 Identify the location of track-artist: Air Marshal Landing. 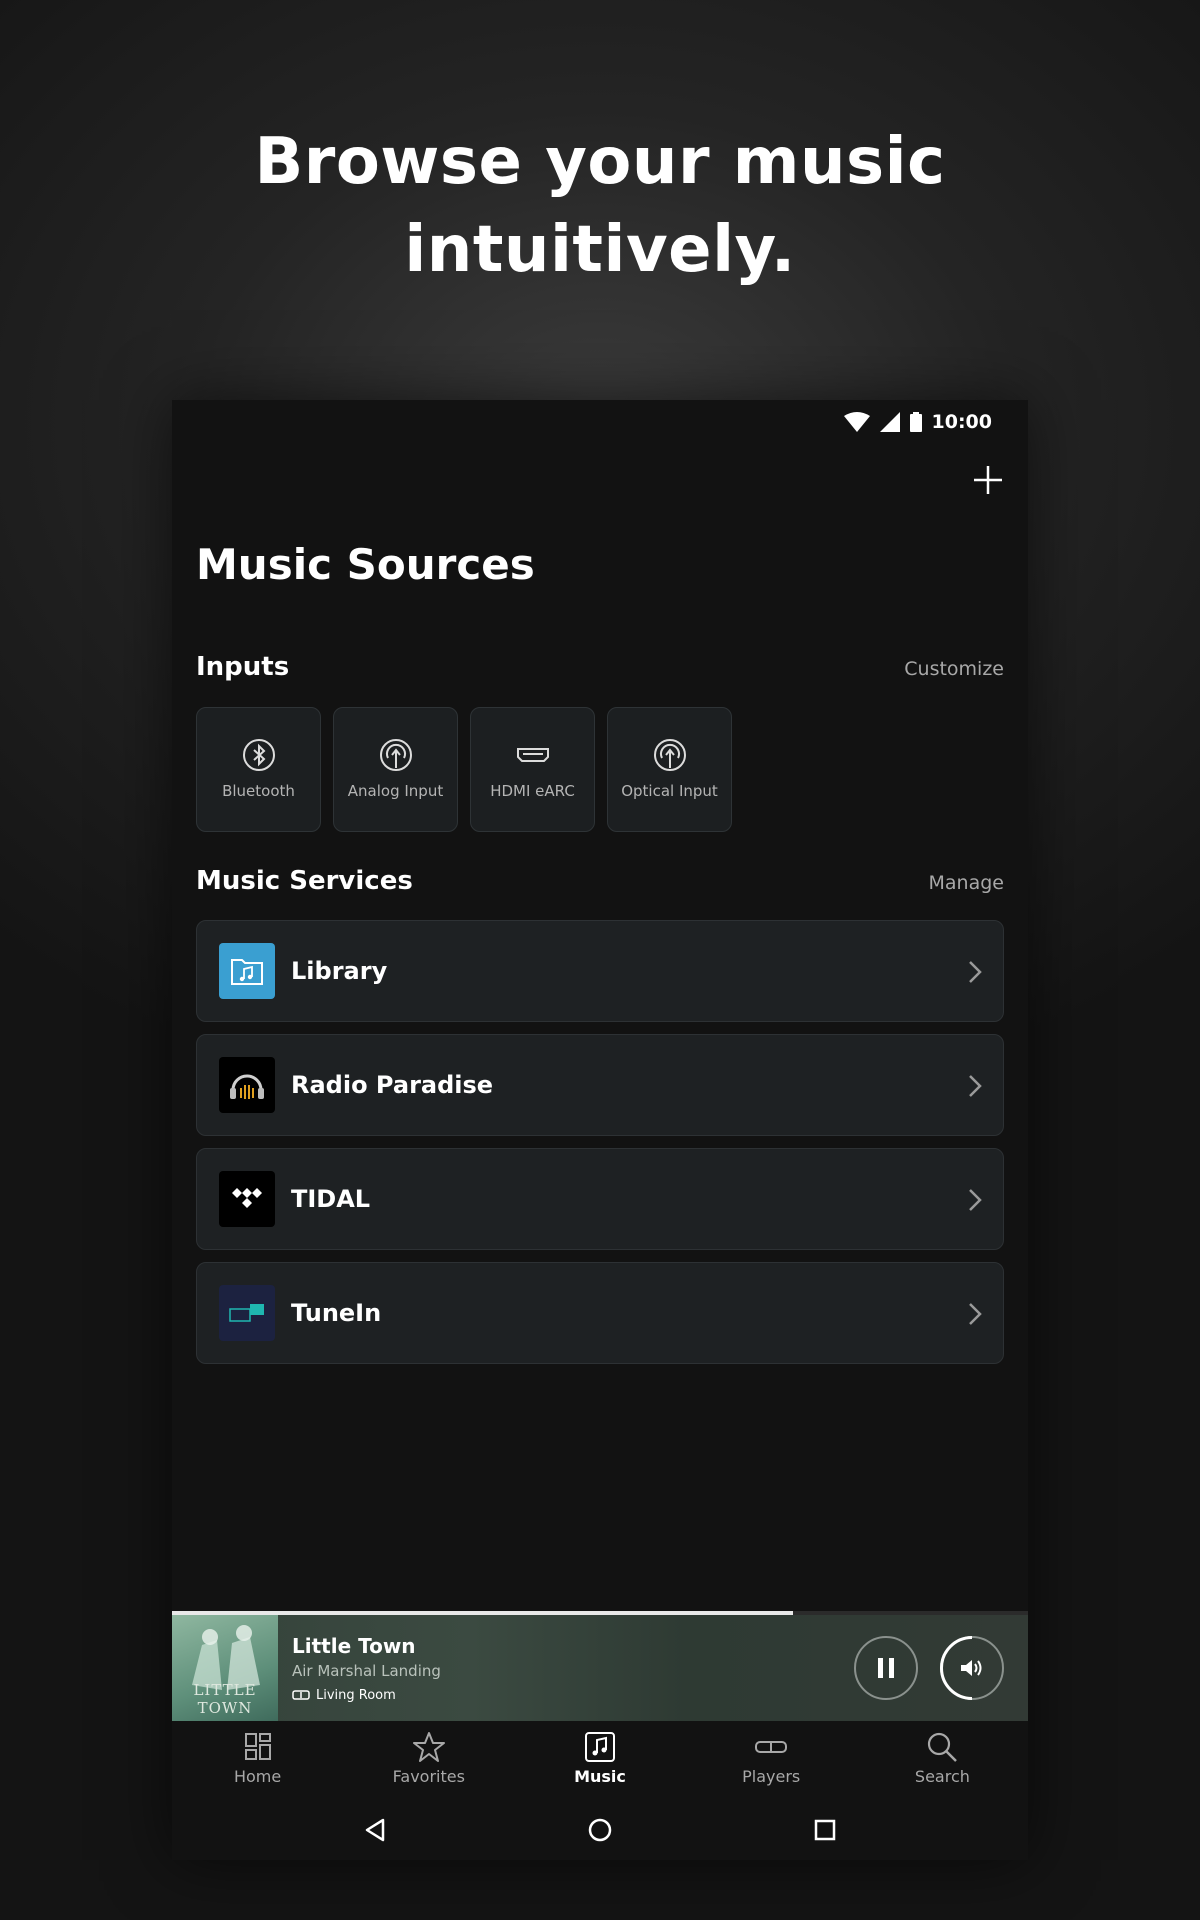
(366, 1670).